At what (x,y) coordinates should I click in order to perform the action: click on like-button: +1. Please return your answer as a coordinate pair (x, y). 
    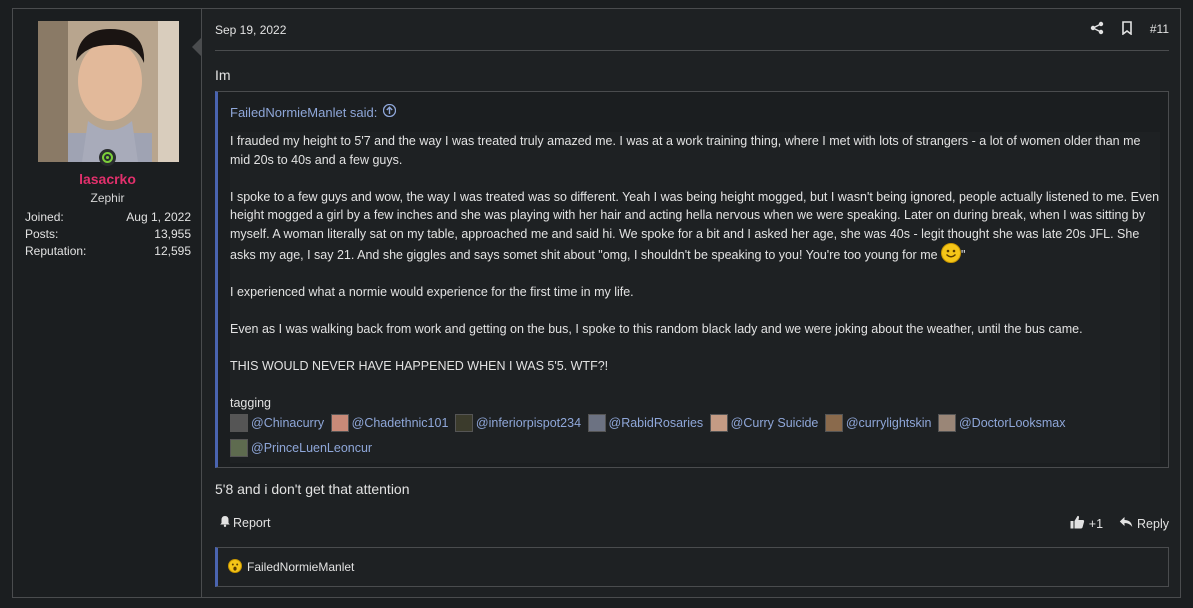
    Looking at the image, I should click on (1086, 523).